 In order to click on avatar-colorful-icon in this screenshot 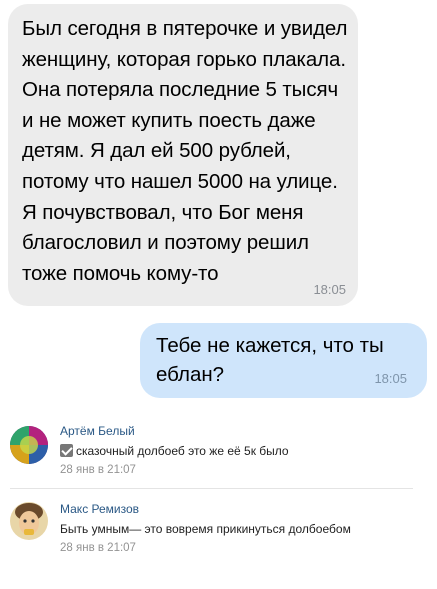, I will do `click(29, 445)`.